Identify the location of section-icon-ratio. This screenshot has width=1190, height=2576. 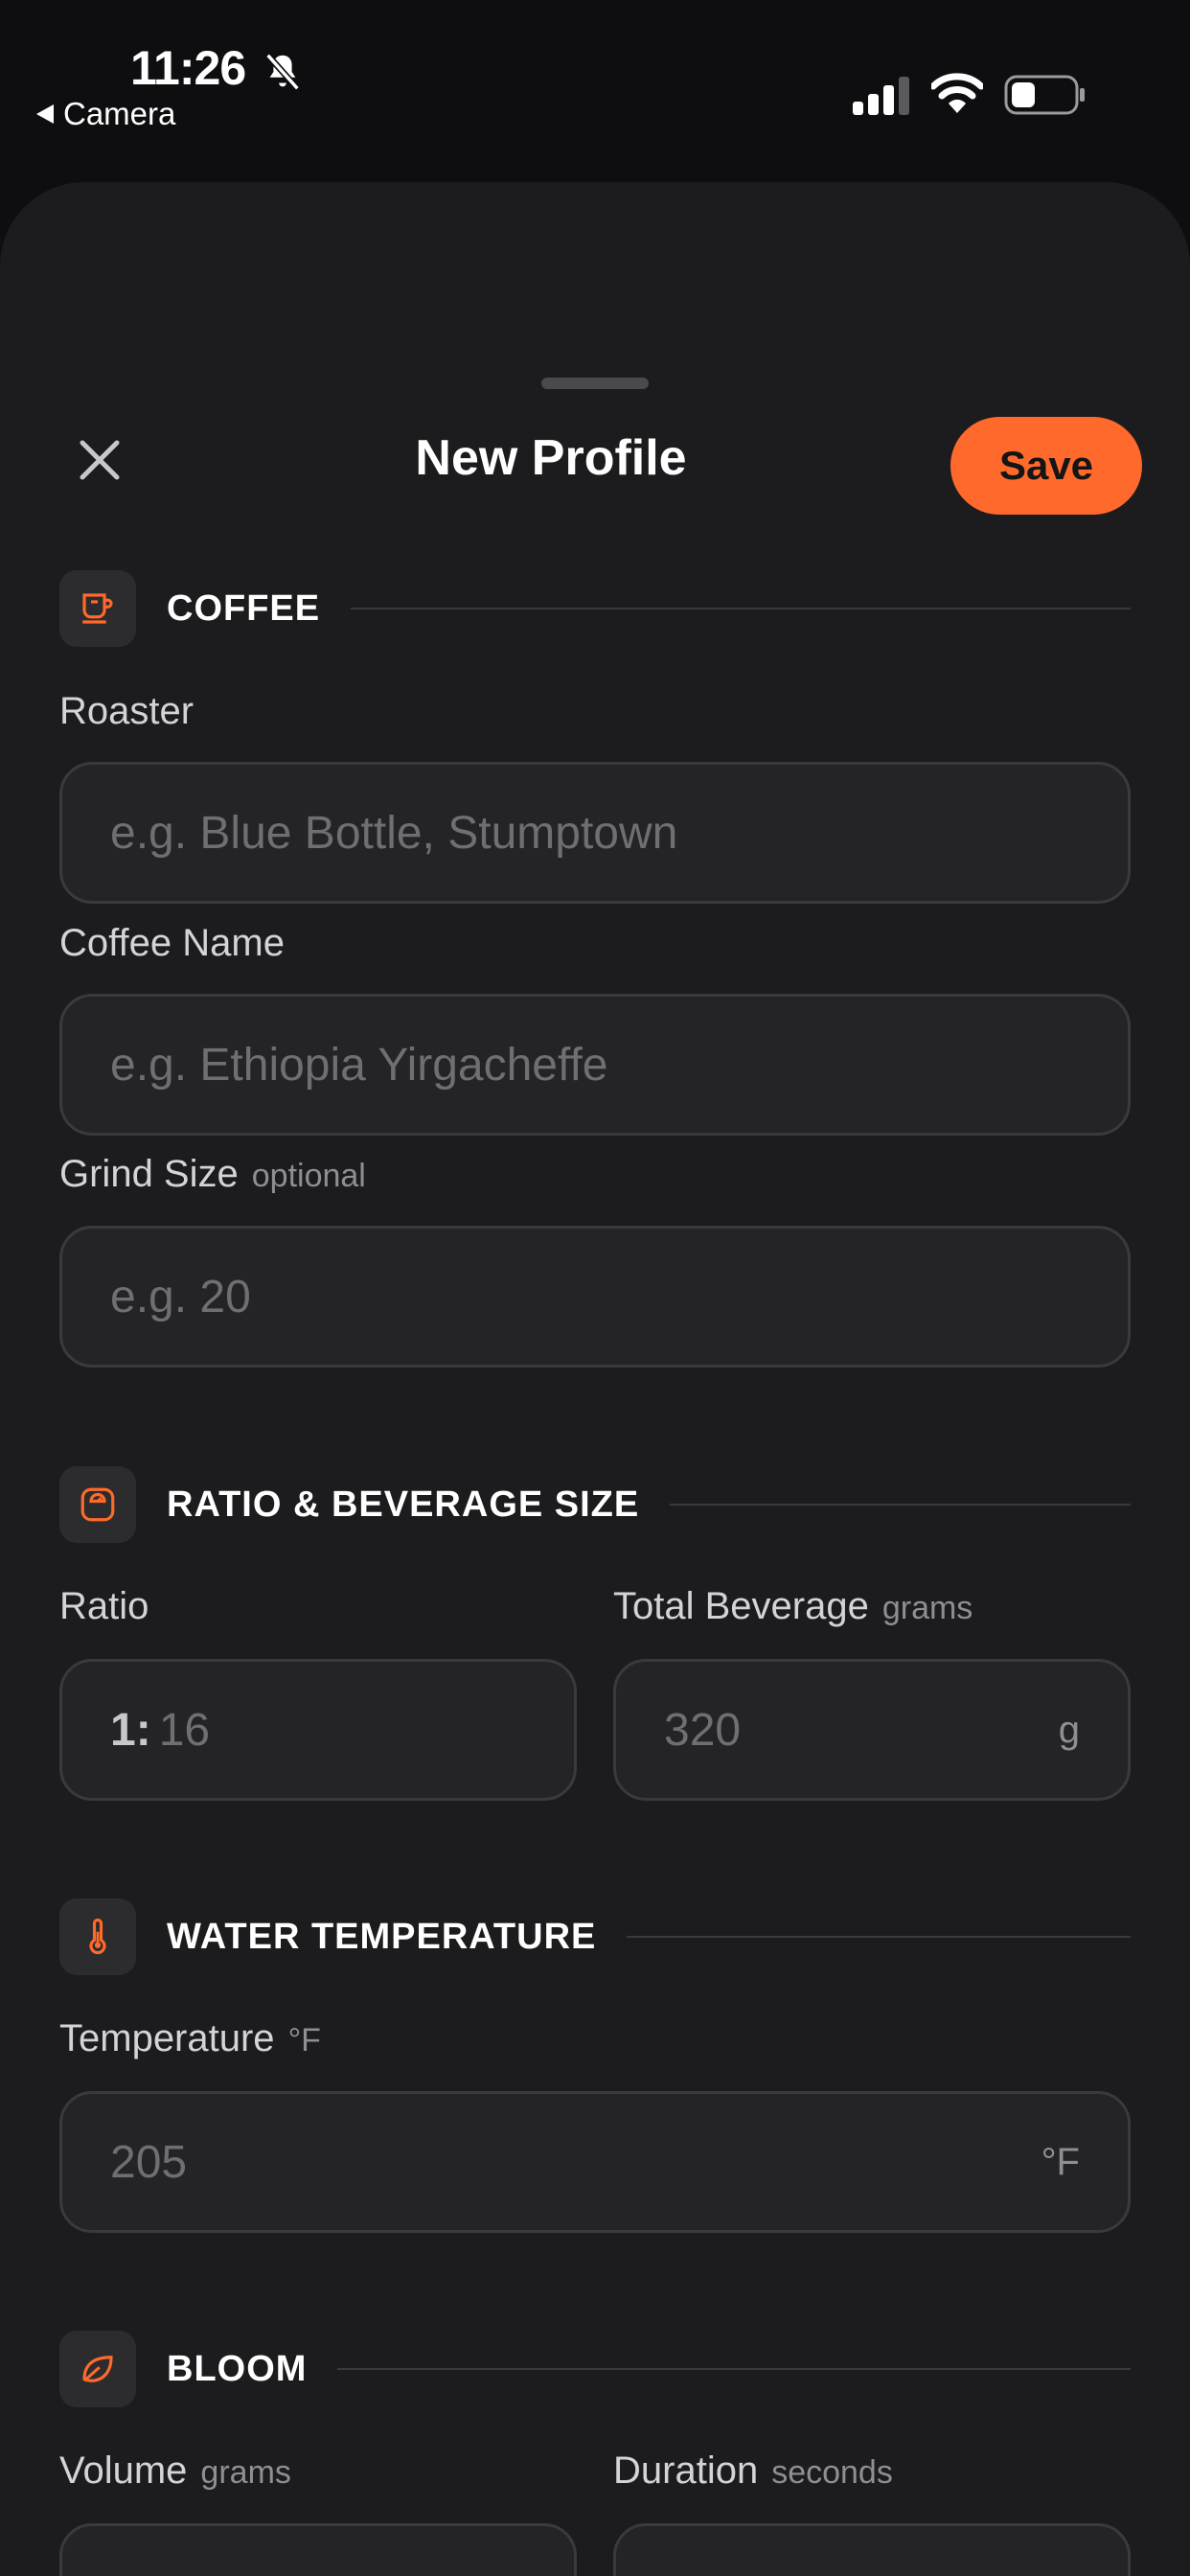
(97, 1504).